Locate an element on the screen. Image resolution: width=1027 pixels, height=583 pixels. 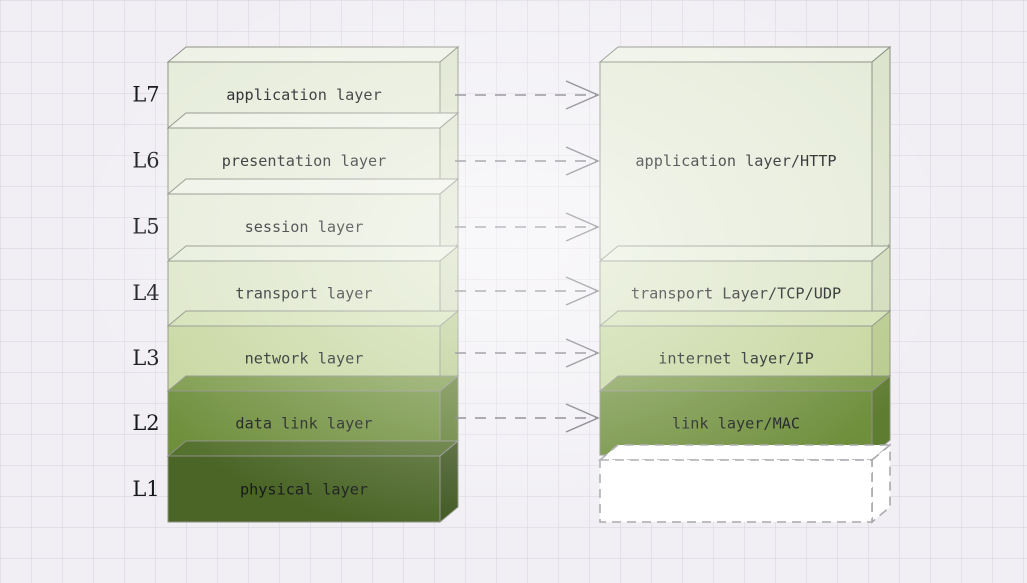
osi-layer-3-label: transport layer is located at coordinates (303, 293).